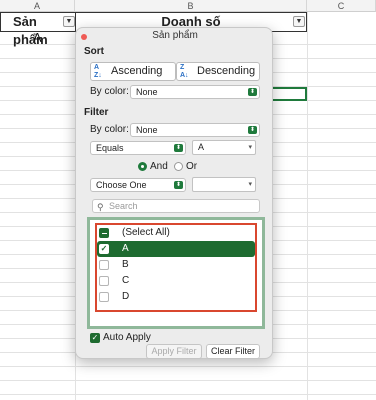  What do you see at coordinates (178, 166) in the screenshot?
I see `or-radio` at bounding box center [178, 166].